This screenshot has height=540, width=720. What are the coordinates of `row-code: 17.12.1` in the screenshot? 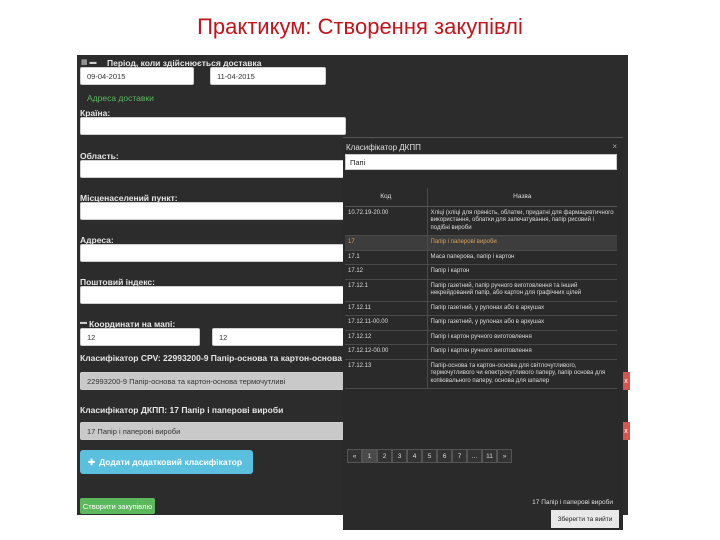 It's located at (386, 290).